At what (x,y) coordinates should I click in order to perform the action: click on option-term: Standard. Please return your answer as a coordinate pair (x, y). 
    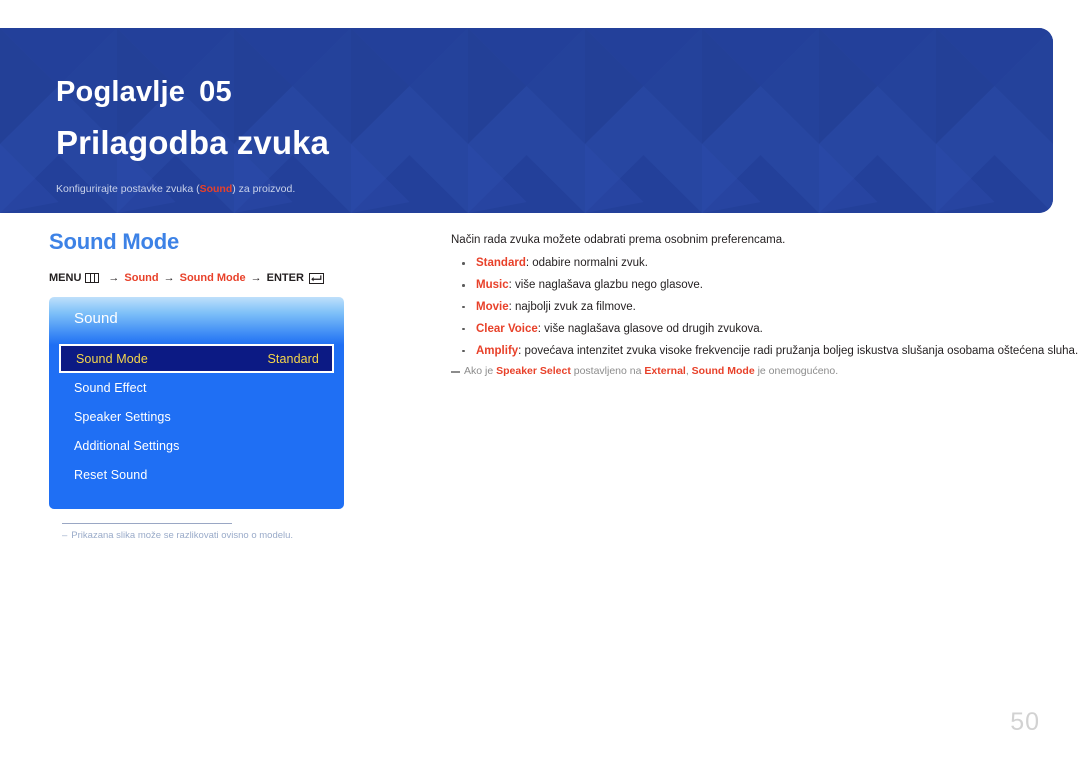
    Looking at the image, I should click on (501, 263).